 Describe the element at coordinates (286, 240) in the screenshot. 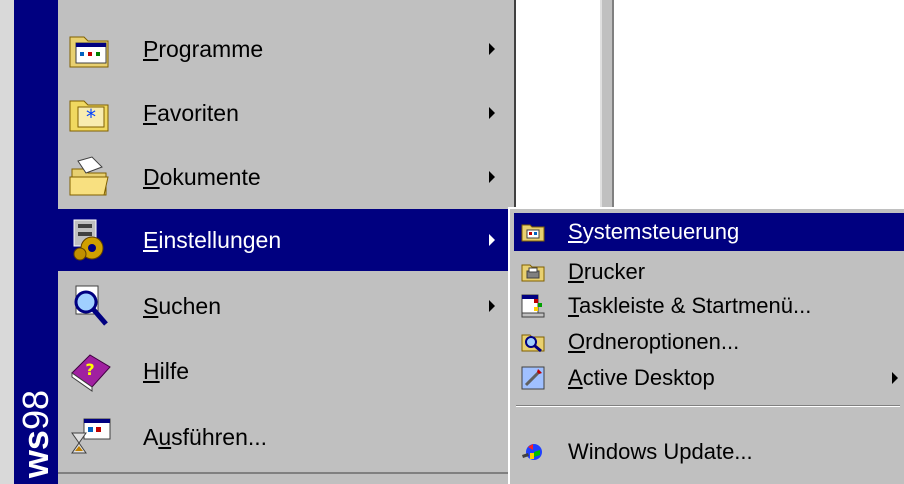

I see `menu-item-einstellungen: Einstellungen` at that location.